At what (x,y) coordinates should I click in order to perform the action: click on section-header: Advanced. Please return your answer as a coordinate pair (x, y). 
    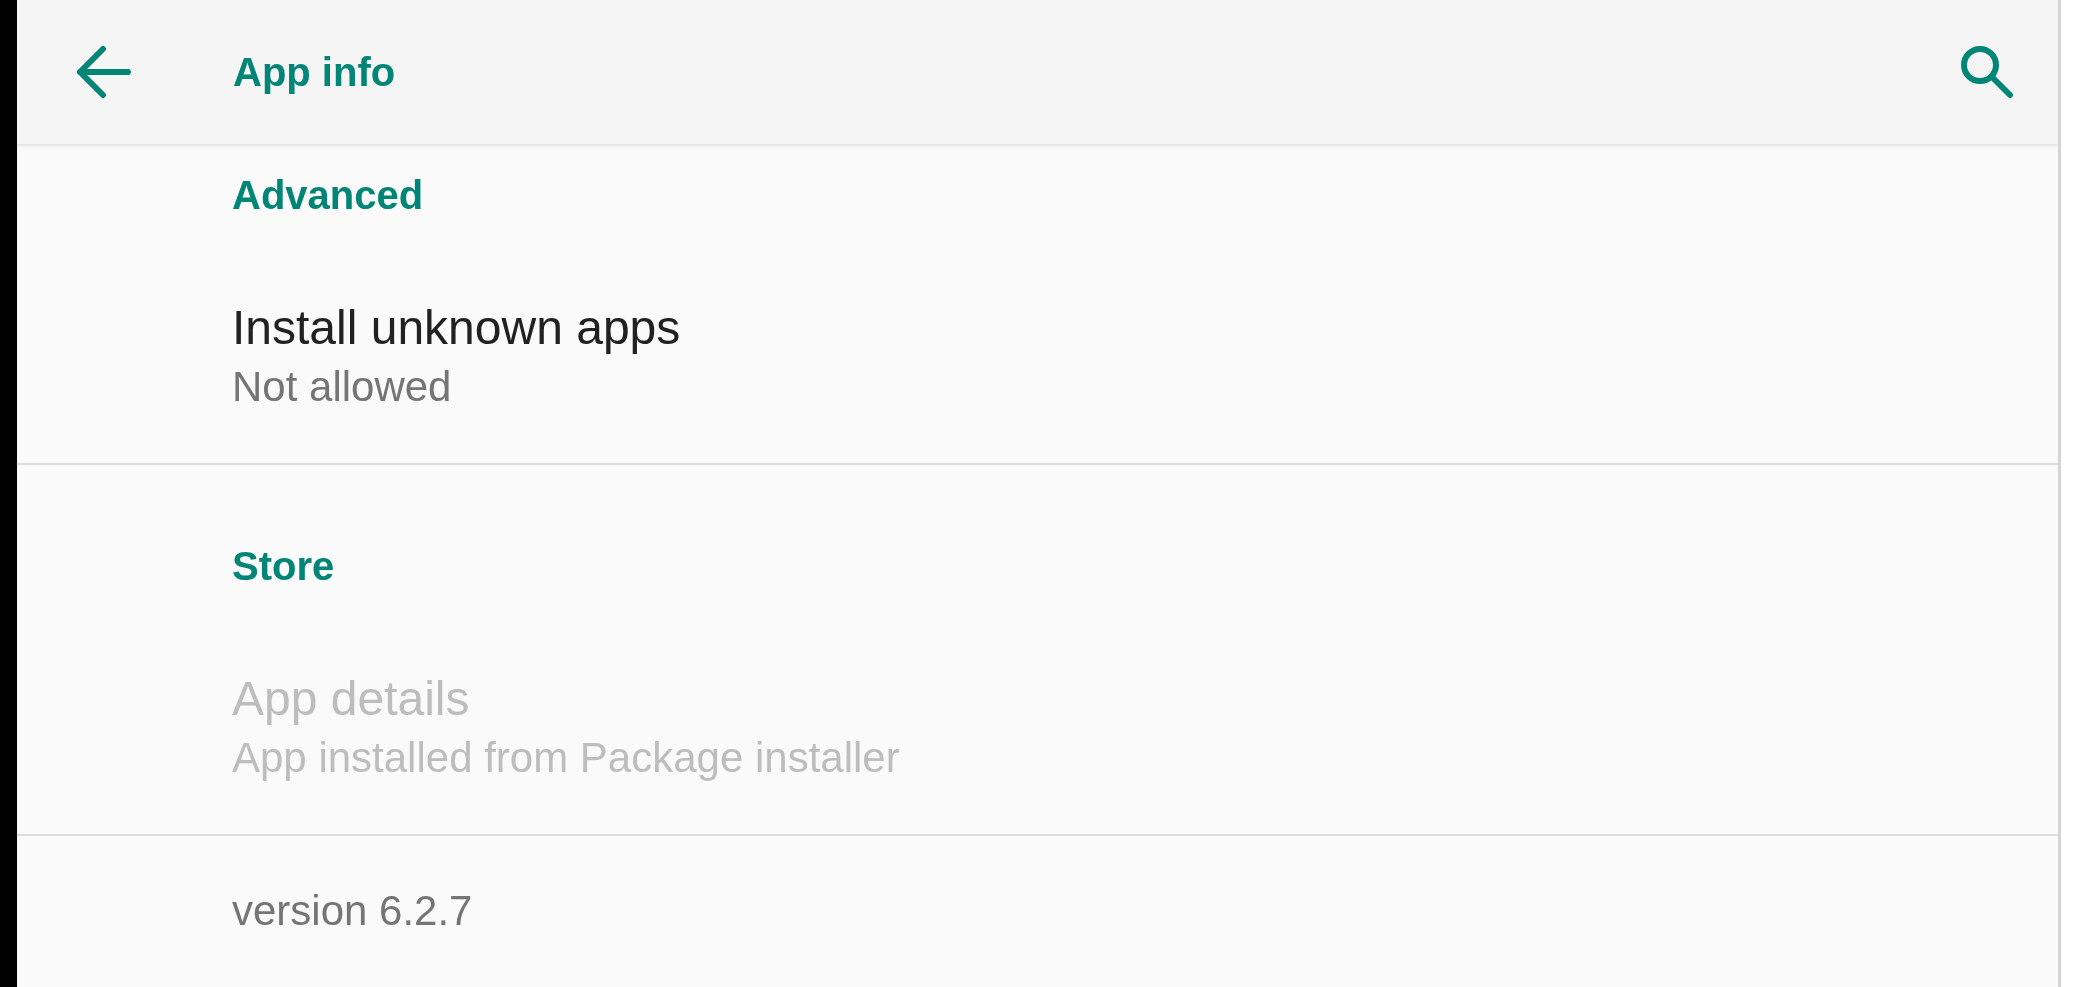
    Looking at the image, I should click on (328, 195).